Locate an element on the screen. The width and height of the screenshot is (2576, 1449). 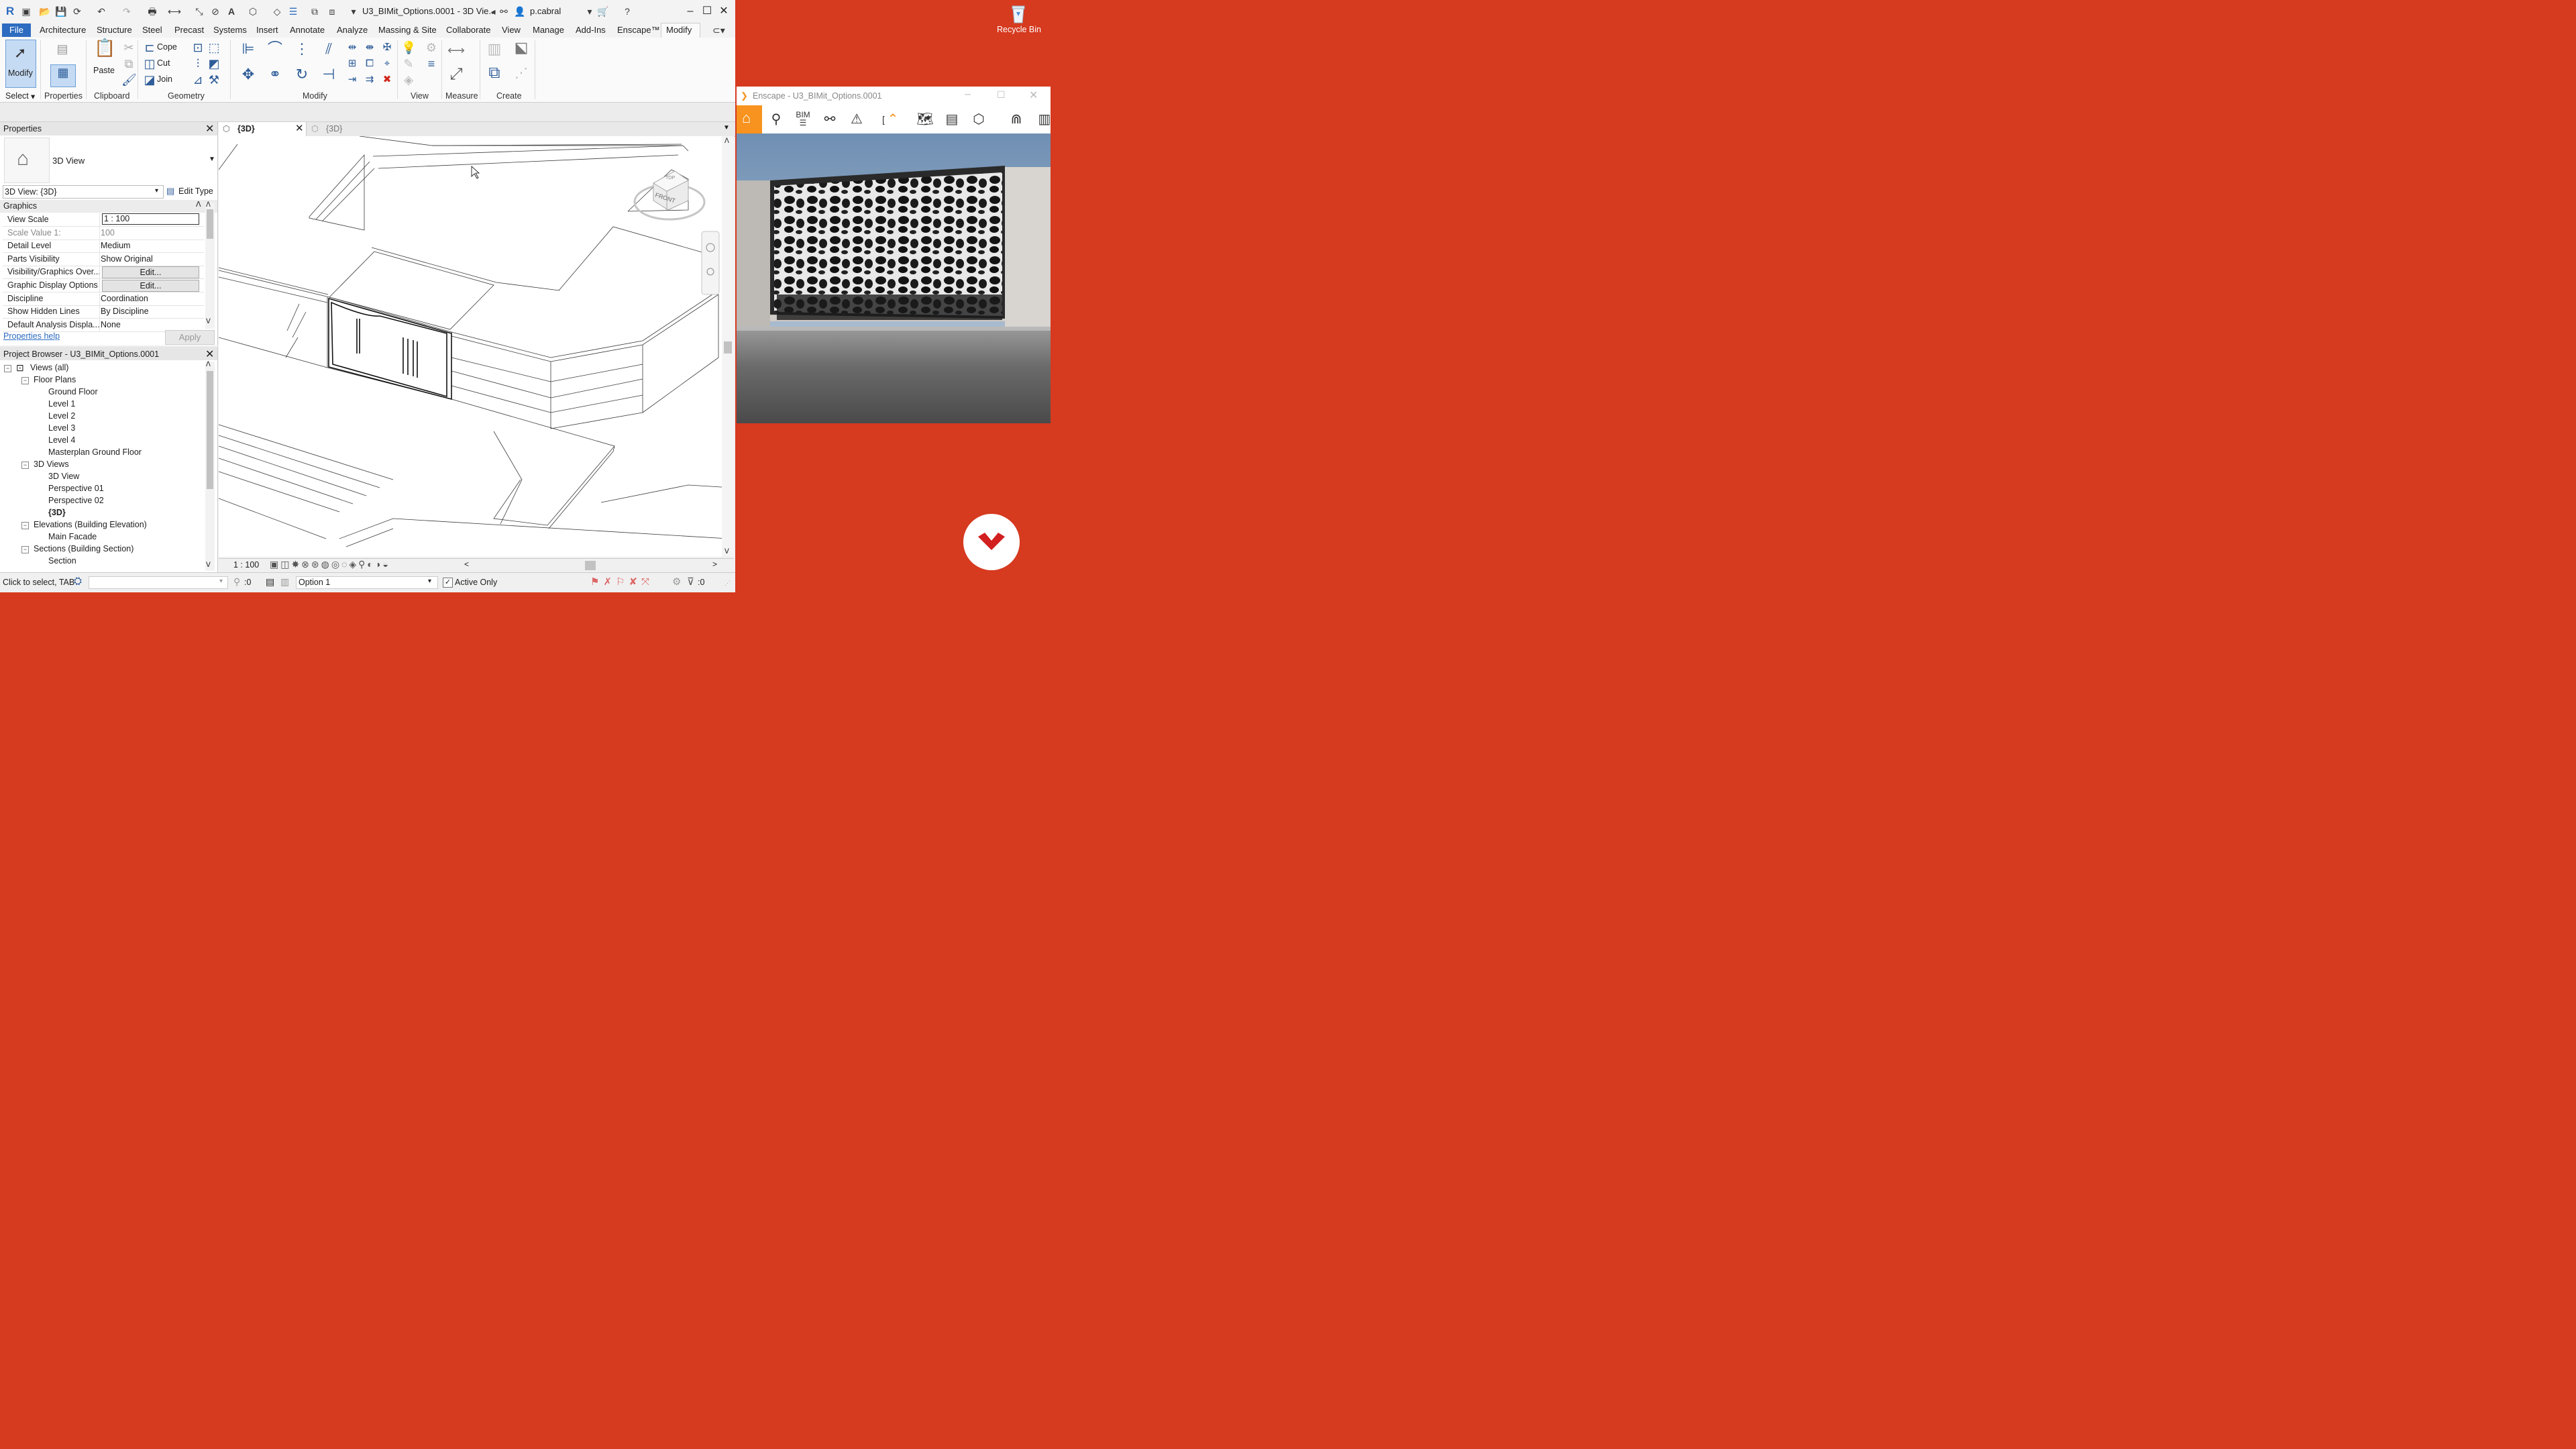
section-icon: ◇ is located at coordinates (277, 11).